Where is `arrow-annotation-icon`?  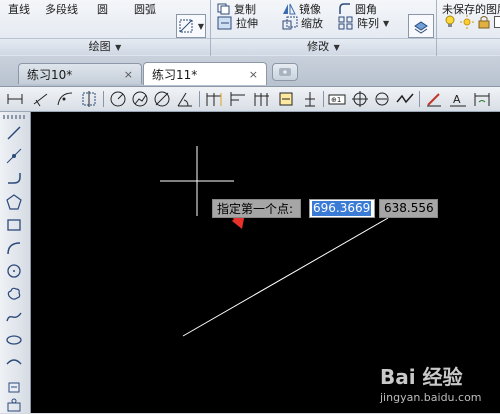 arrow-annotation-icon is located at coordinates (212, 242).